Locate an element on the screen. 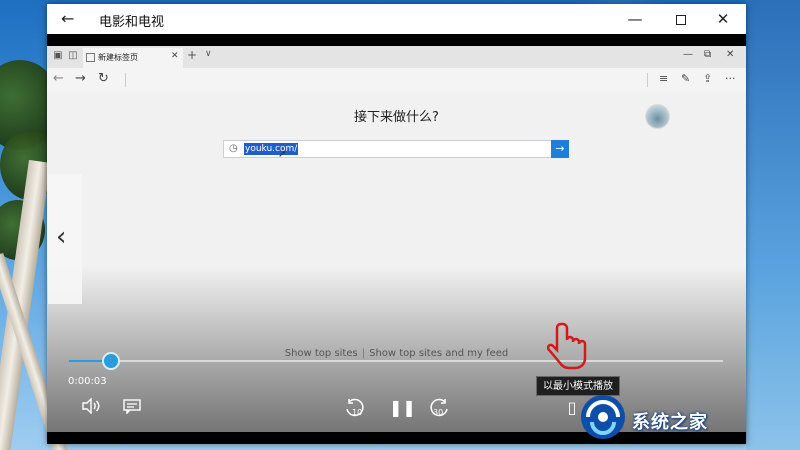 The height and width of the screenshot is (450, 800). red-pointer-hand-icon is located at coordinates (567, 346).